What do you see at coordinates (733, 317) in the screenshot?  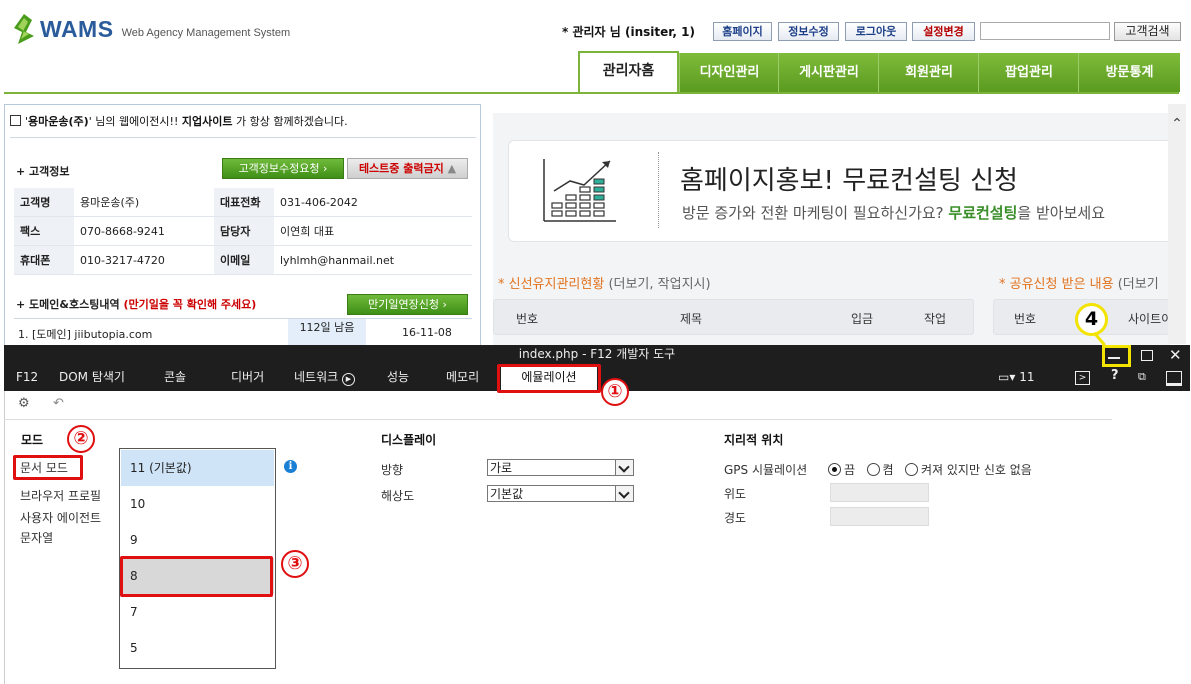 I see `maintenance-table-header: 번호 제목 입금 작업` at bounding box center [733, 317].